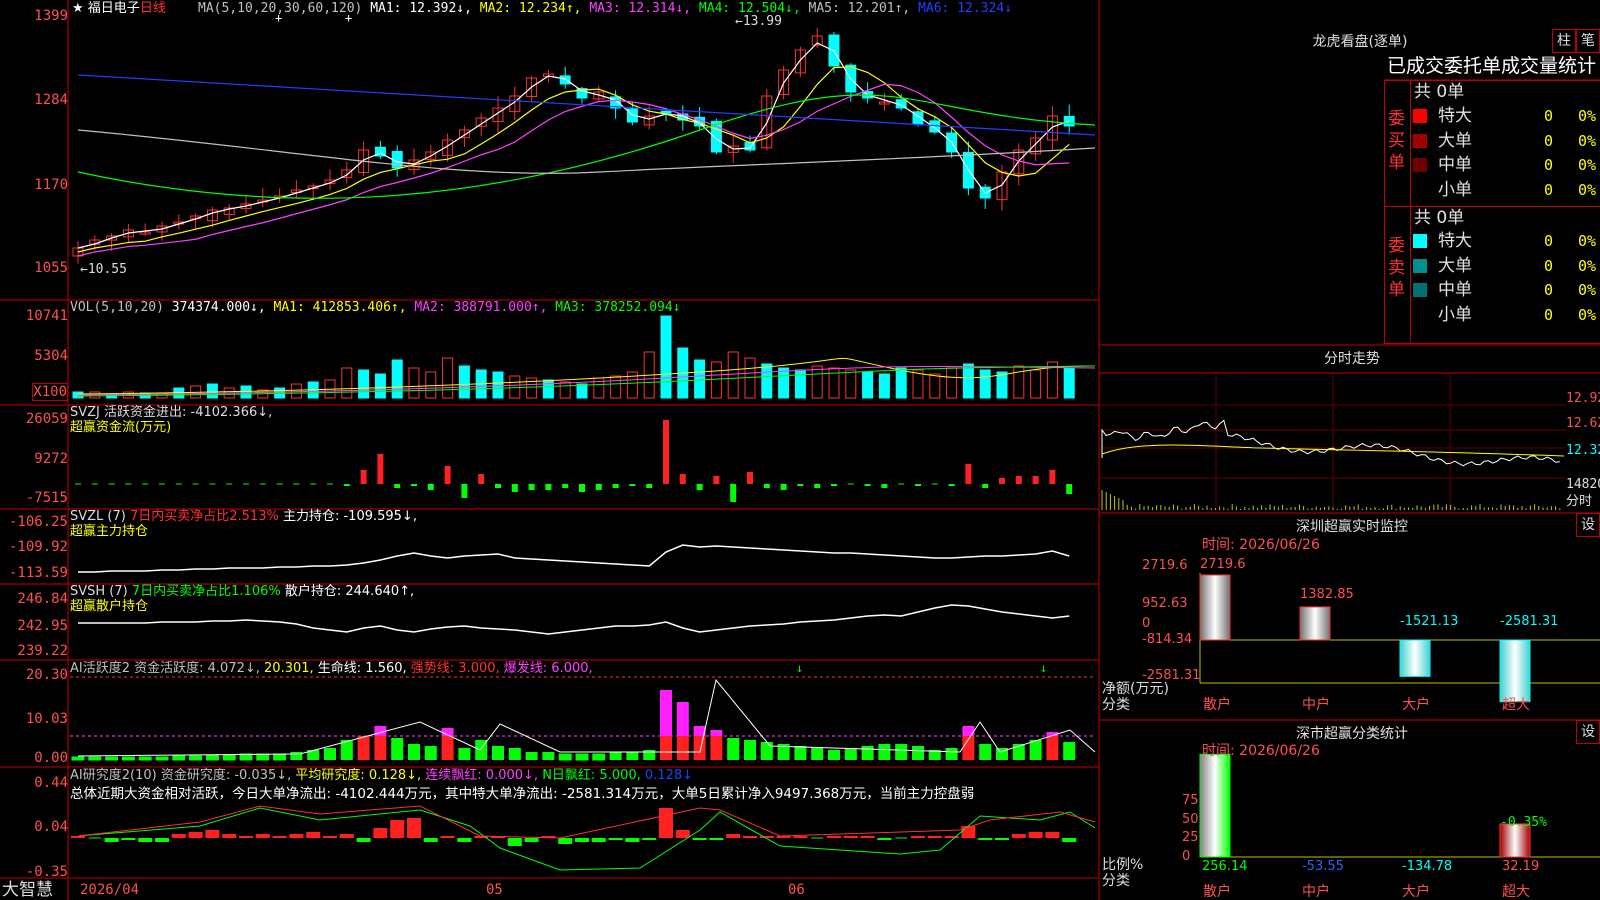  Describe the element at coordinates (485, 307) in the screenshot. I see `vol-legend-item: MA2: 388791.000↑,` at that location.